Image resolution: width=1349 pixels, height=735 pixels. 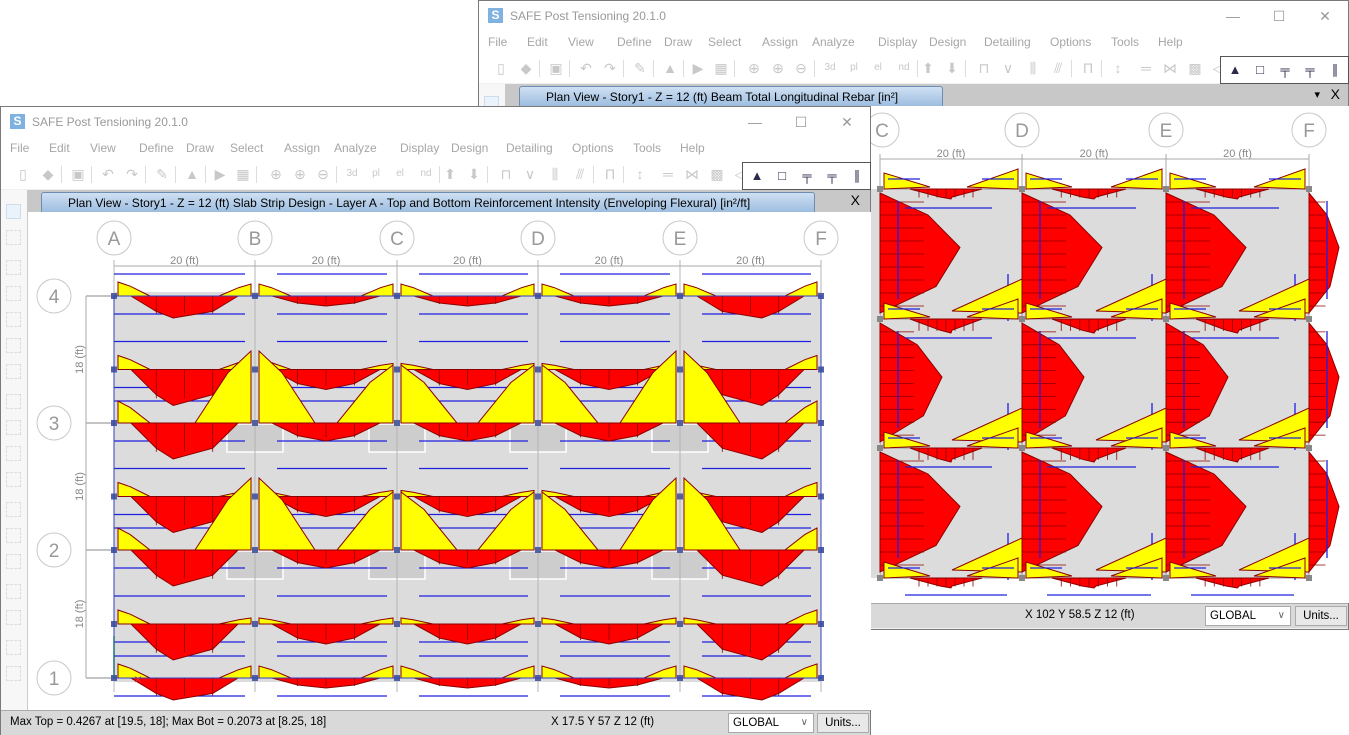 What do you see at coordinates (13, 617) in the screenshot?
I see `draw-wave-icon` at bounding box center [13, 617].